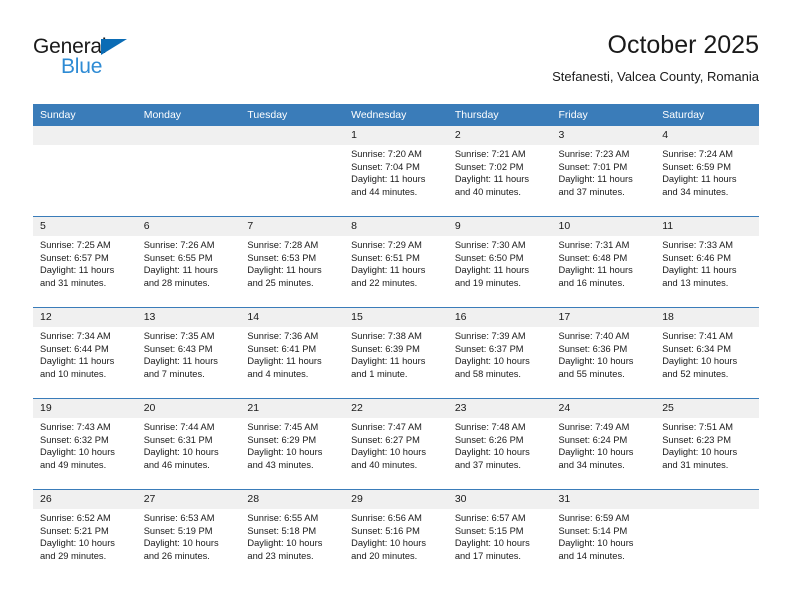 The width and height of the screenshot is (792, 612). Describe the element at coordinates (386, 336) in the screenshot. I see `sunrise-time: Sunrise: 7:38 AM` at that location.